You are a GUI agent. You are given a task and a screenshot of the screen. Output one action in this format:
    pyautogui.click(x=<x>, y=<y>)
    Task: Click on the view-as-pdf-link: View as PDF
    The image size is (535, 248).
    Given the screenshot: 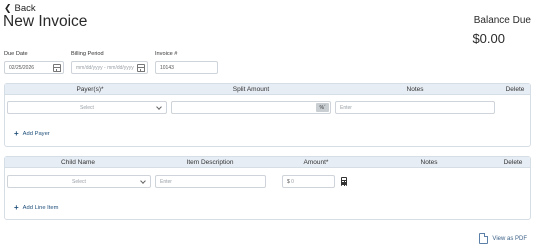 What is the action you would take?
    pyautogui.click(x=503, y=238)
    